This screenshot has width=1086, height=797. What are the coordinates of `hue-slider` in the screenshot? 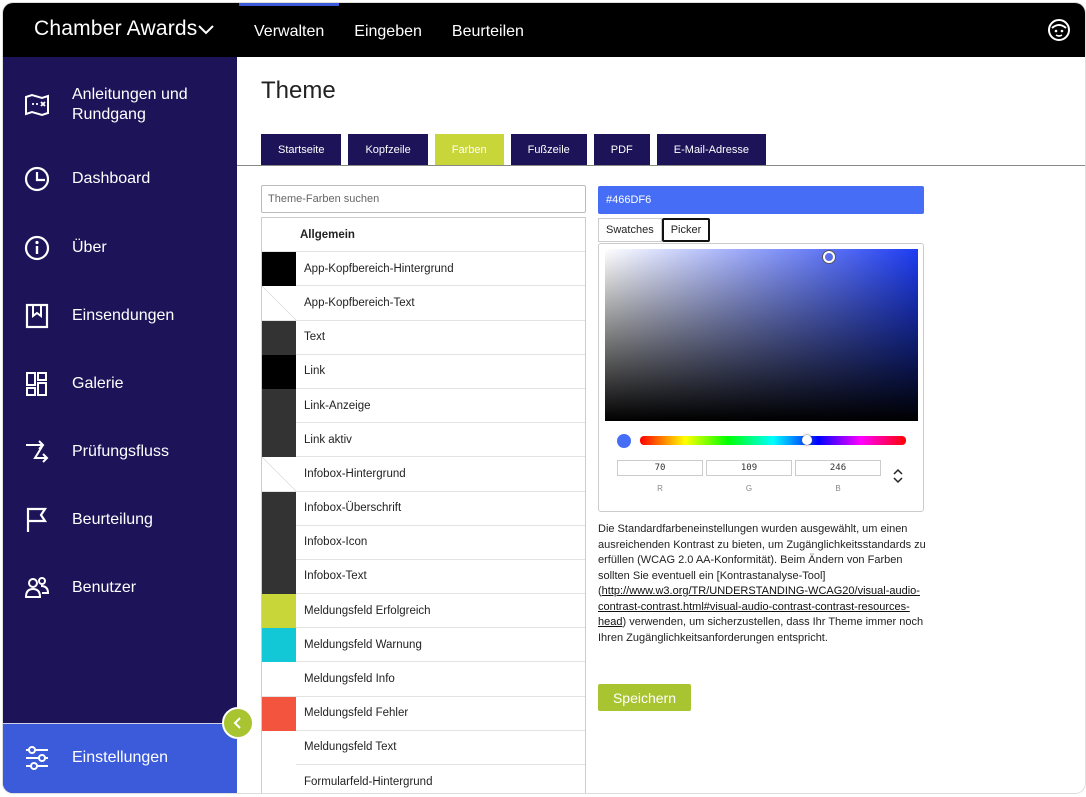 It's located at (773, 440).